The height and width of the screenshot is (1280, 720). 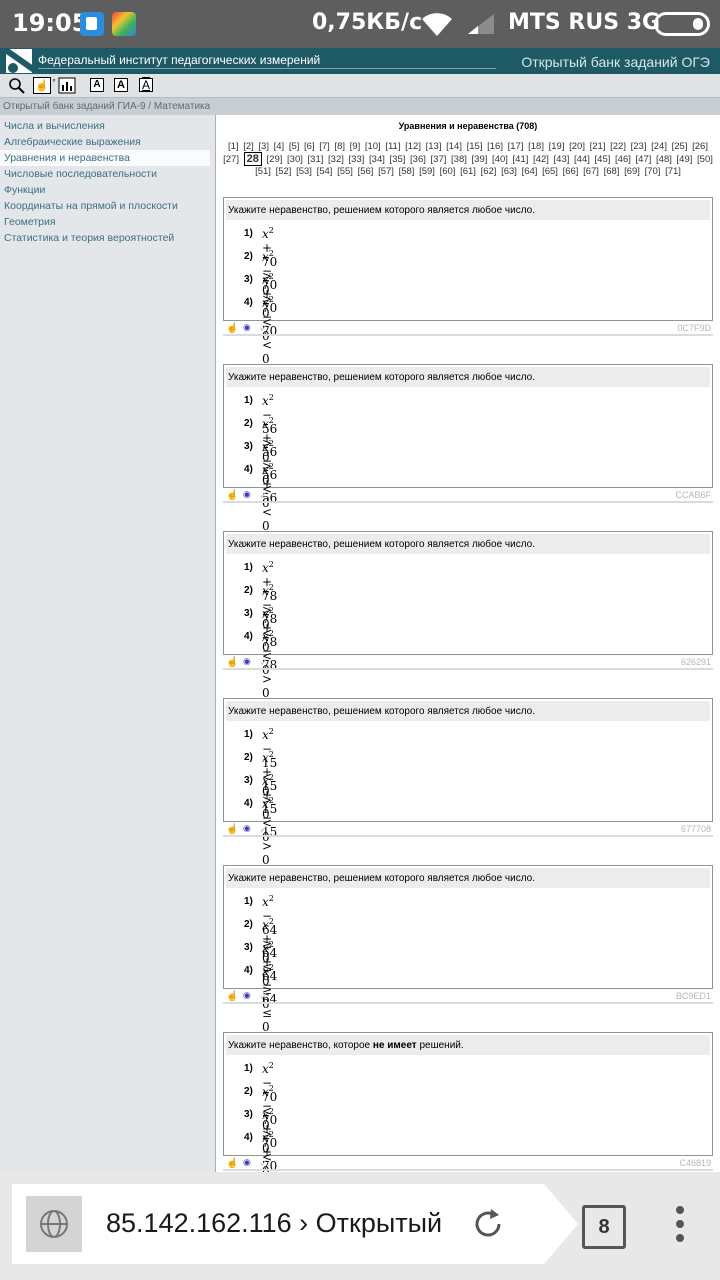 I want to click on page-link: [12], so click(x=413, y=146).